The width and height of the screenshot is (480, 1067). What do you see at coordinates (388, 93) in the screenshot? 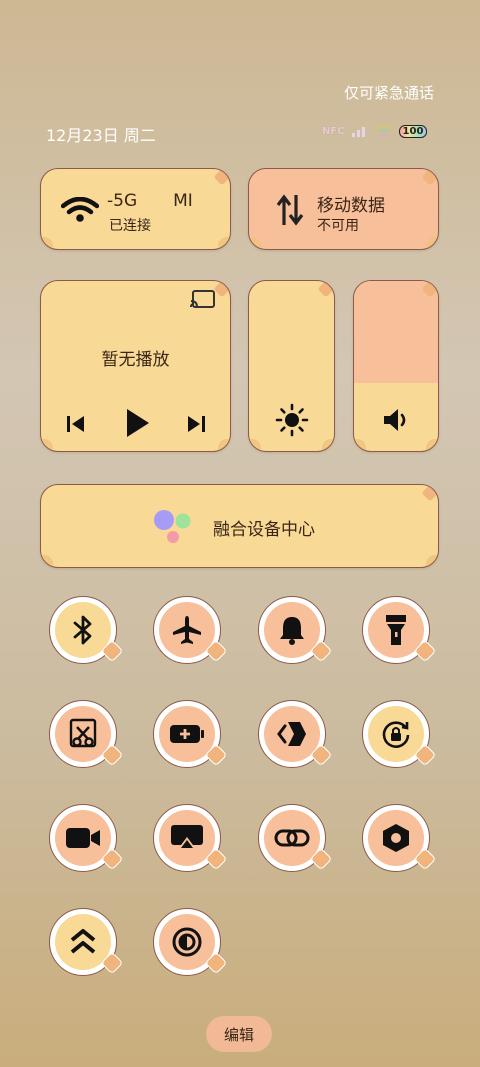
I see `emergency-call-text: 仅可紧急通话` at bounding box center [388, 93].